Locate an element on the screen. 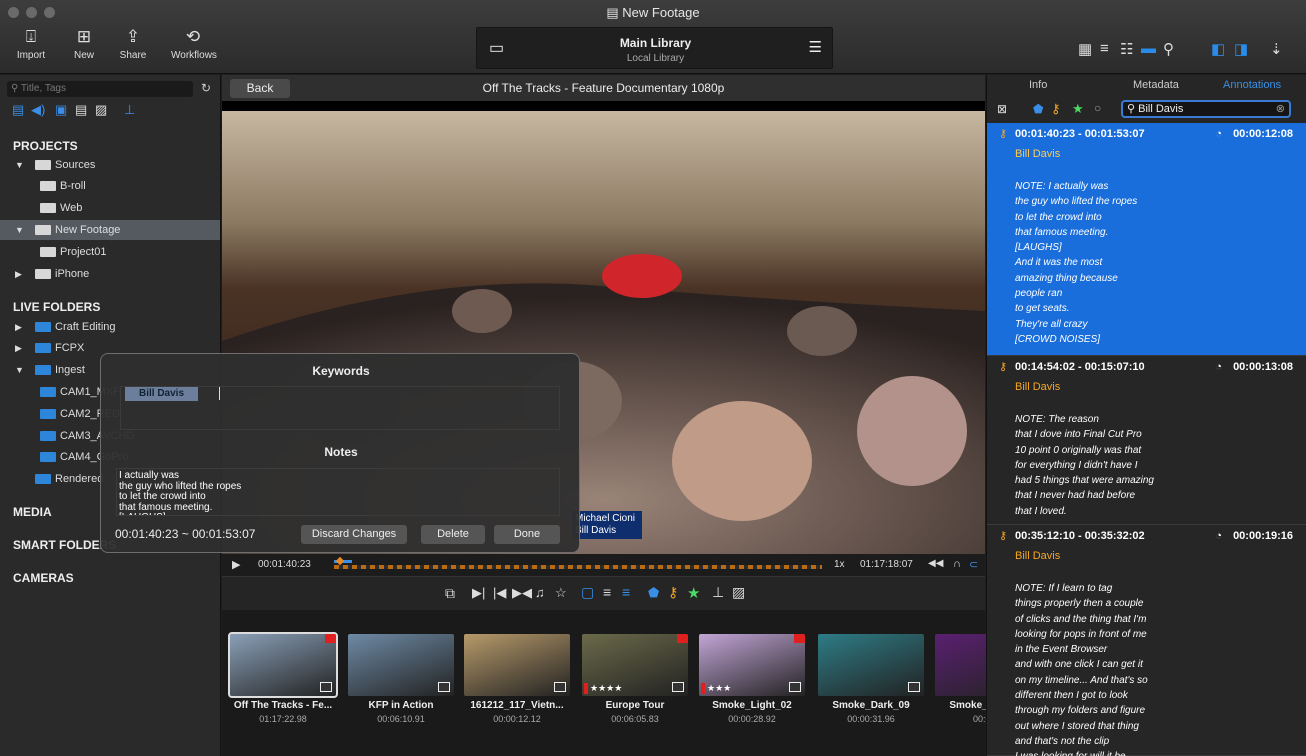 The height and width of the screenshot is (756, 1306). sequence-filter-icon: ▨ is located at coordinates (101, 110).